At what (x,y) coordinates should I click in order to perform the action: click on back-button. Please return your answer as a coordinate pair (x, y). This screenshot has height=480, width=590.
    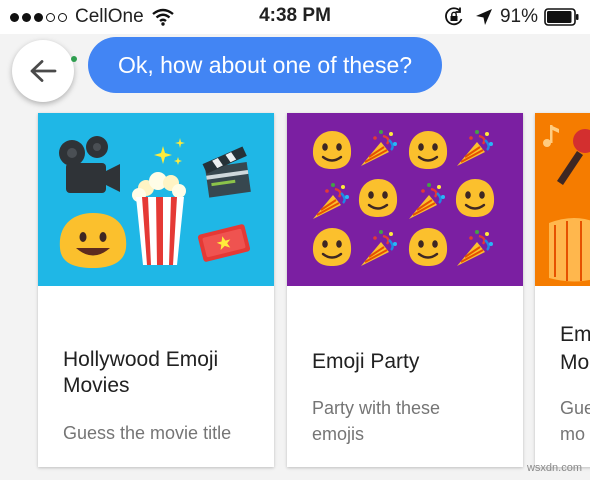
    Looking at the image, I should click on (43, 71).